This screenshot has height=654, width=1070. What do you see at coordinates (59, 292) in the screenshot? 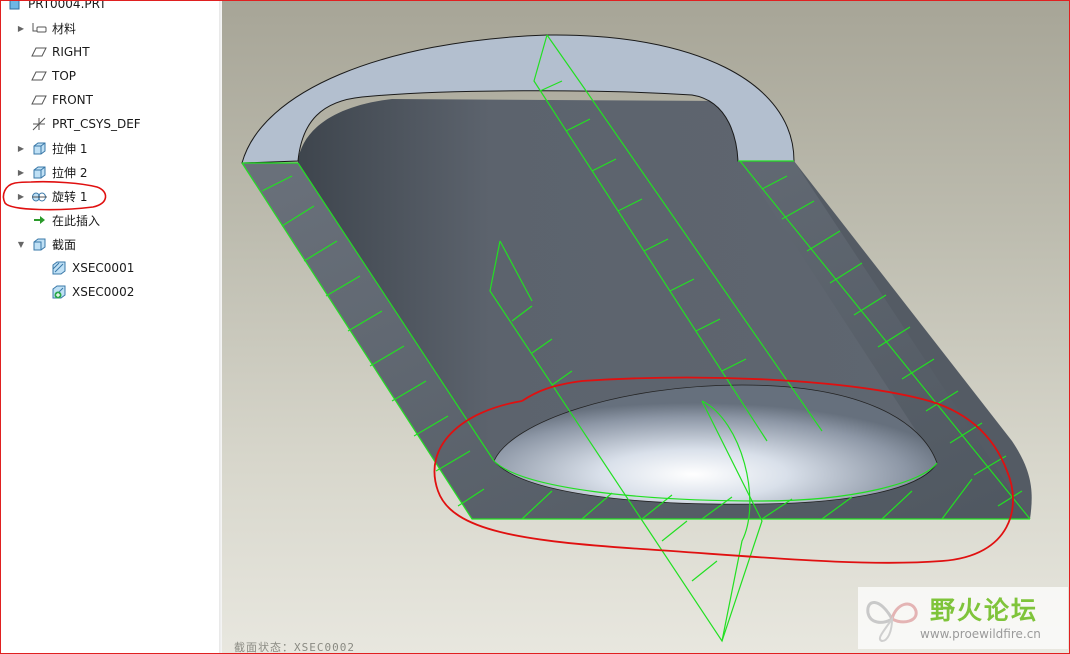
I see `cross-section-active-icon` at bounding box center [59, 292].